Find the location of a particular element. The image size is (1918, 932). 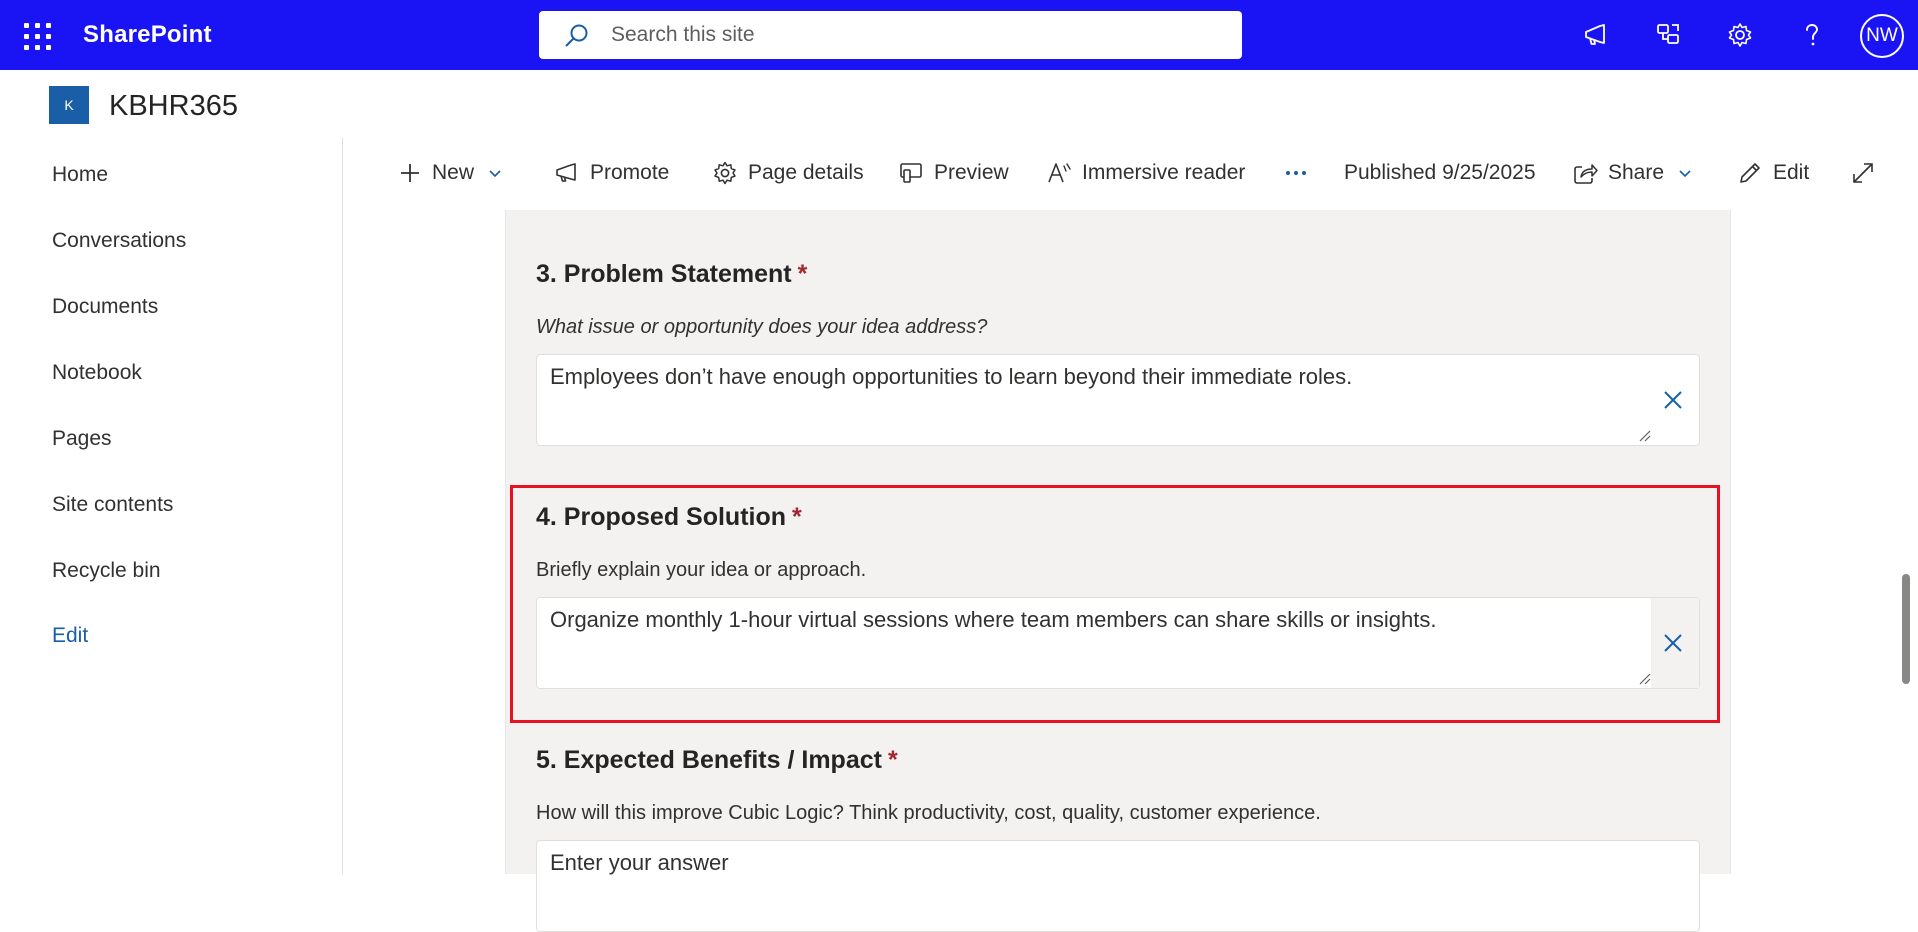

question-4-title: 4. Proposed Solution * is located at coordinates (669, 517).